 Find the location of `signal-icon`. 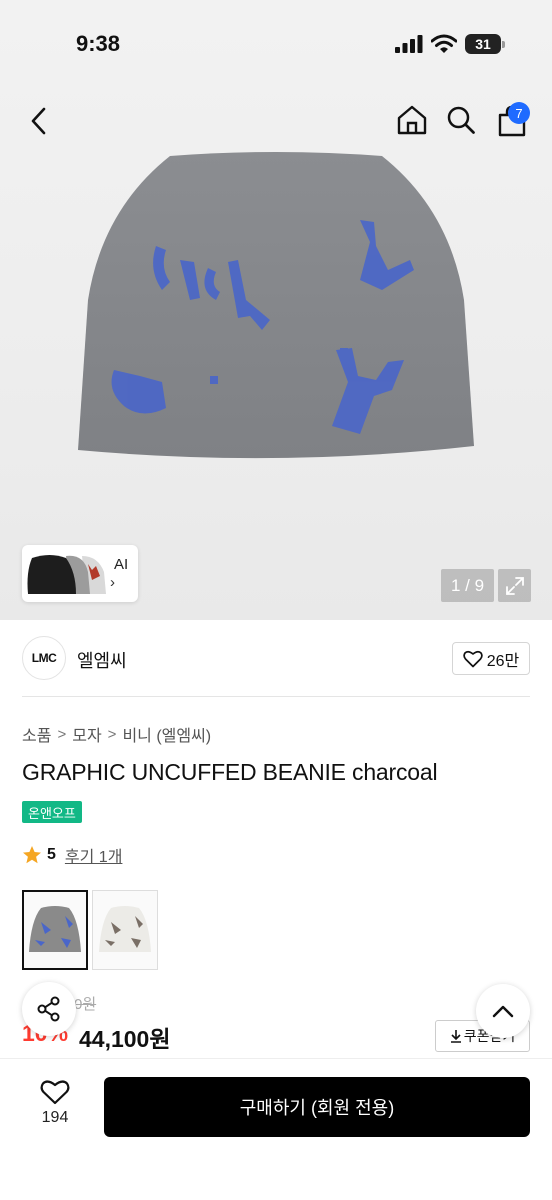

signal-icon is located at coordinates (409, 44).